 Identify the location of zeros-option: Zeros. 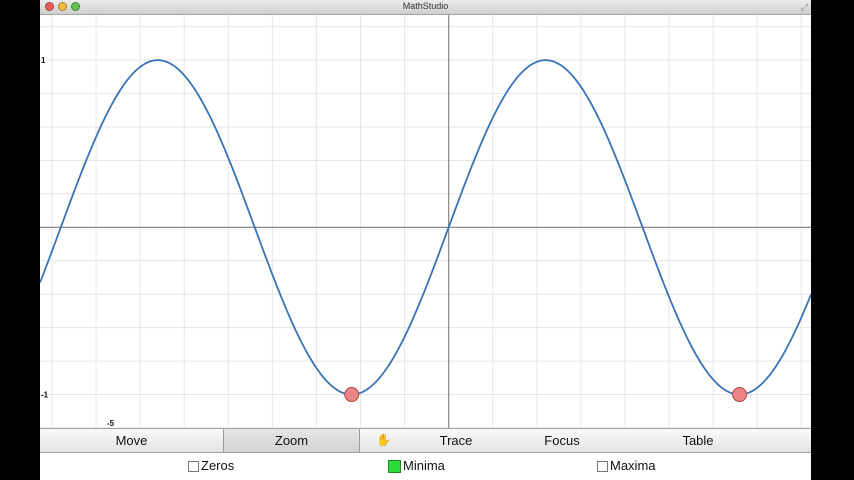
(211, 466).